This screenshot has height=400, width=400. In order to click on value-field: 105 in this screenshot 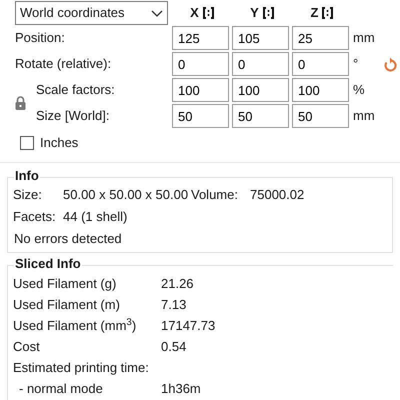, I will do `click(260, 38)`.